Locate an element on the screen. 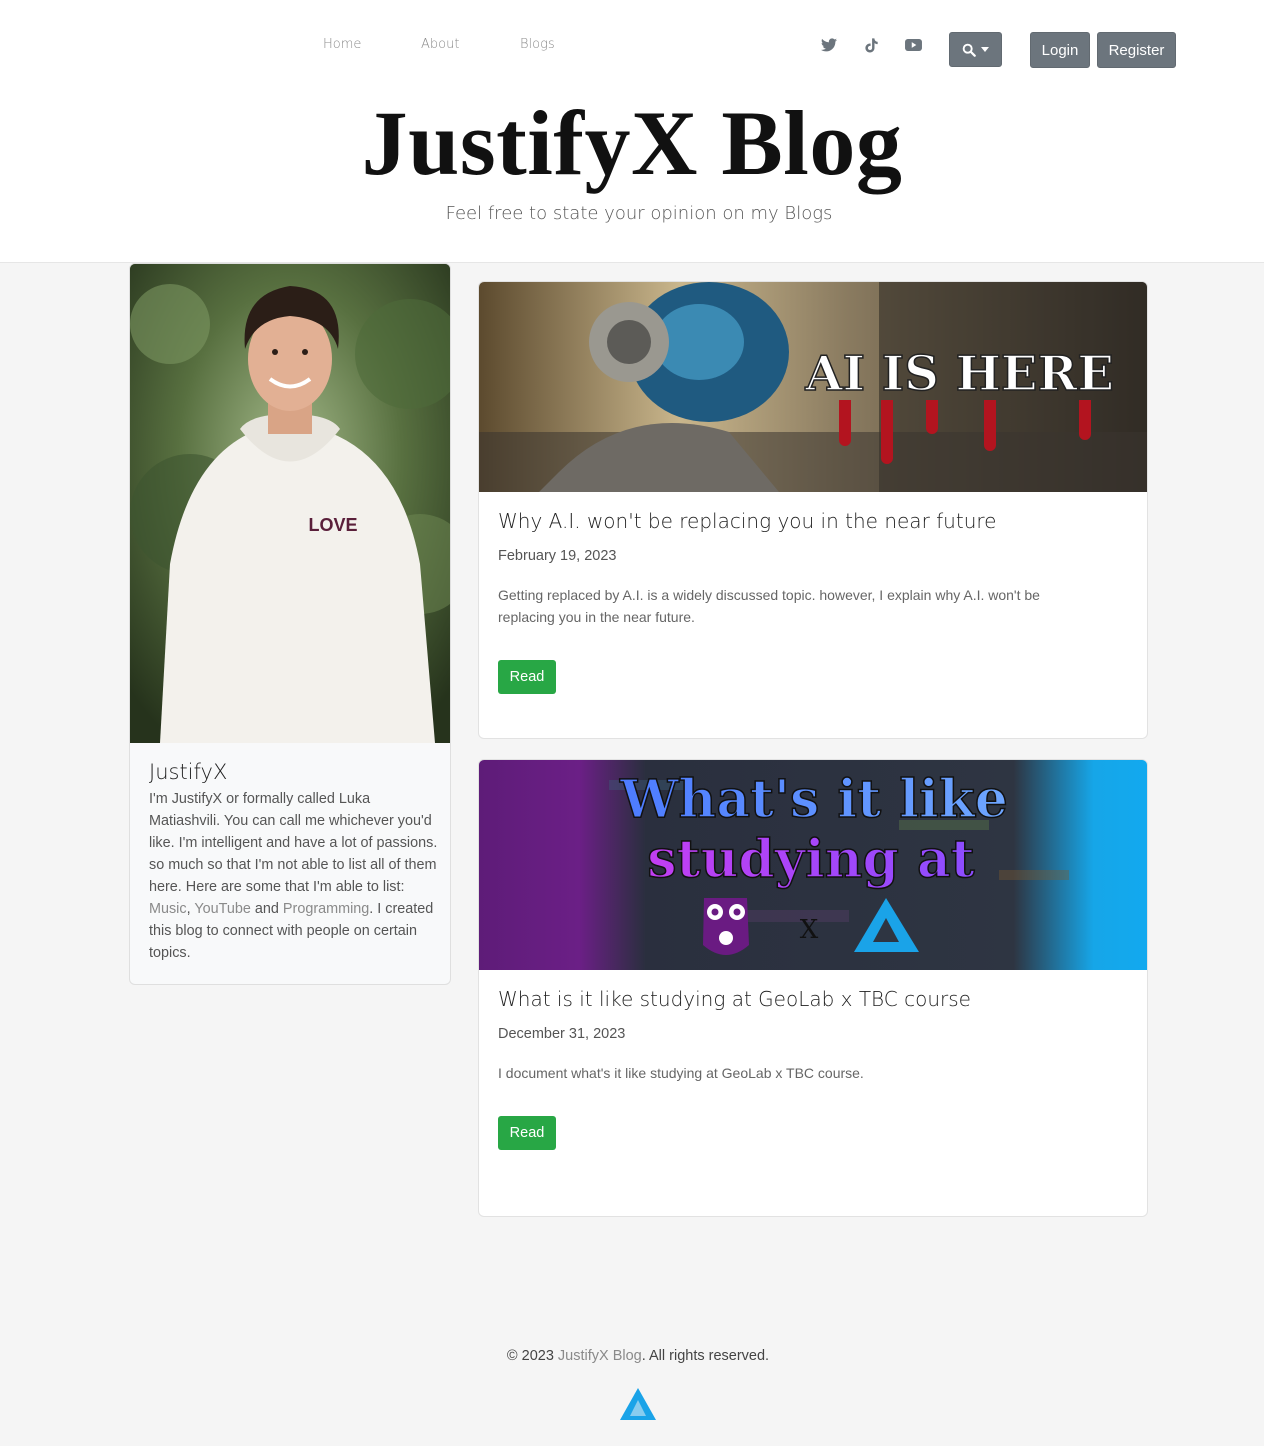 The height and width of the screenshot is (1446, 1264). geolab-x: X is located at coordinates (809, 930).